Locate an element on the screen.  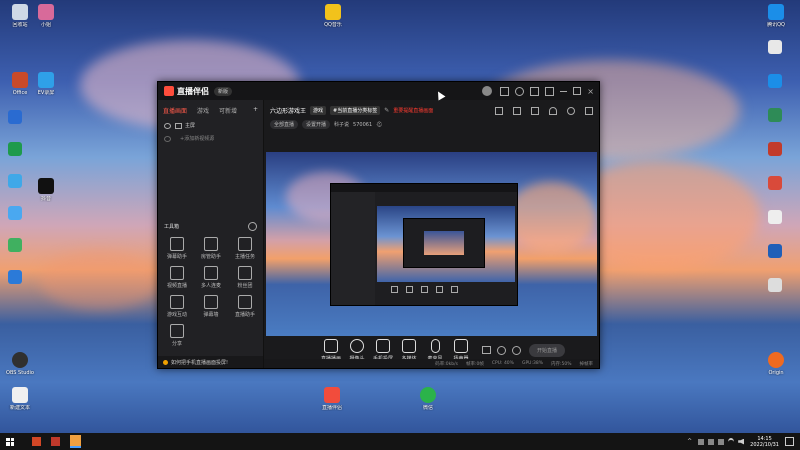
gift-icon is located at coordinates (535, 110).